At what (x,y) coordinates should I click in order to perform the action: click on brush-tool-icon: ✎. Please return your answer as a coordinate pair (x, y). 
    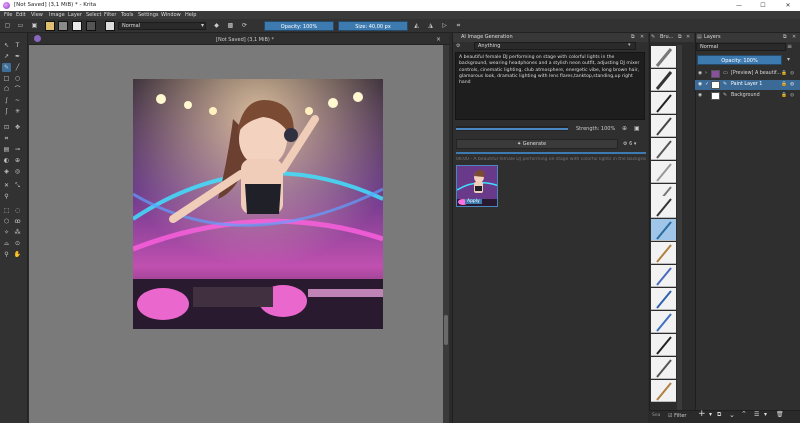
    Looking at the image, I should click on (6, 67).